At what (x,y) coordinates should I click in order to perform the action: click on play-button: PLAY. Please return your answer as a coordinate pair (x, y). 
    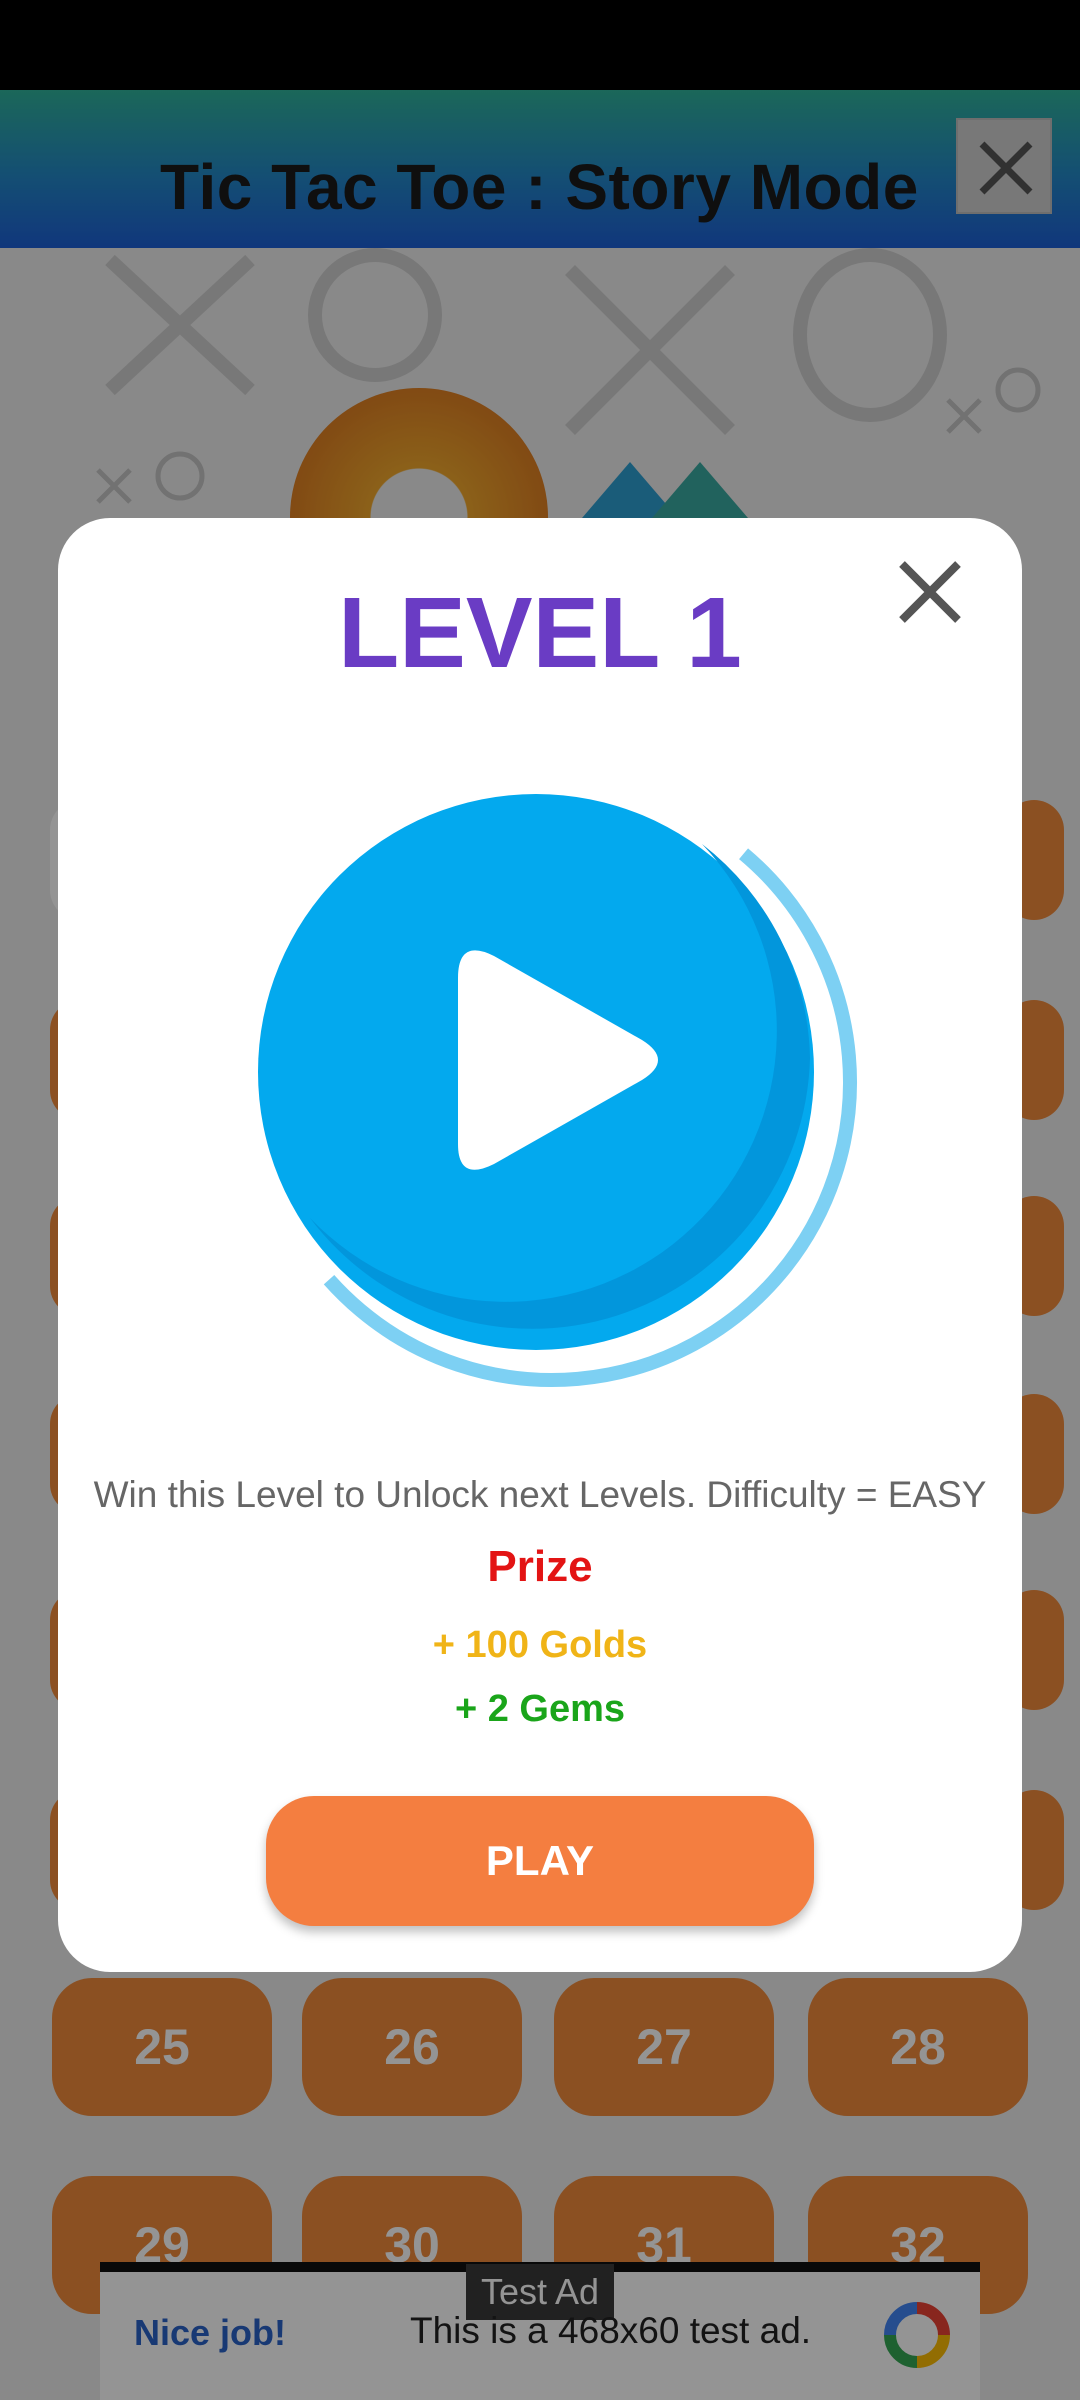
    Looking at the image, I should click on (540, 1861).